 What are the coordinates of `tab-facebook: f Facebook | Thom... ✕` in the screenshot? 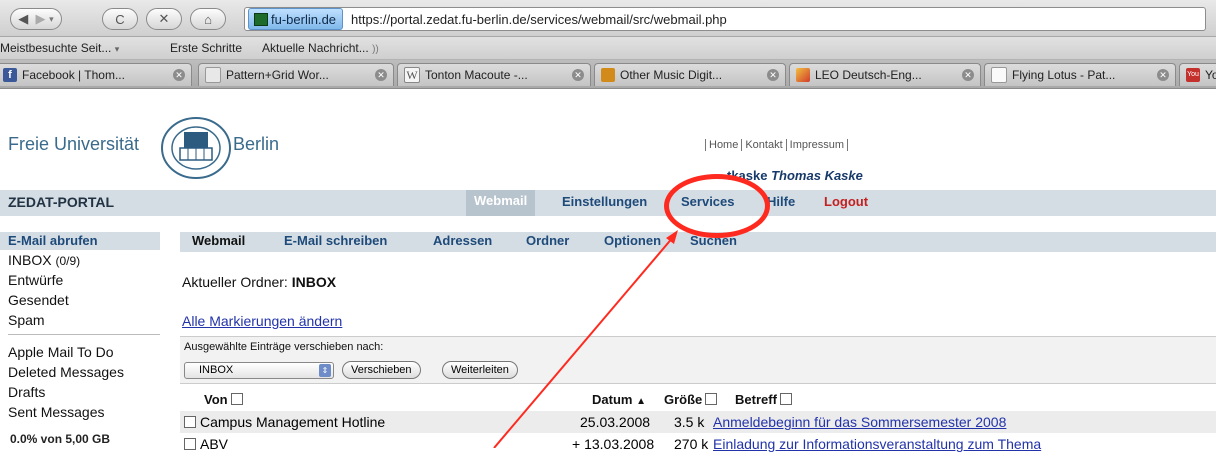 It's located at (96, 74).